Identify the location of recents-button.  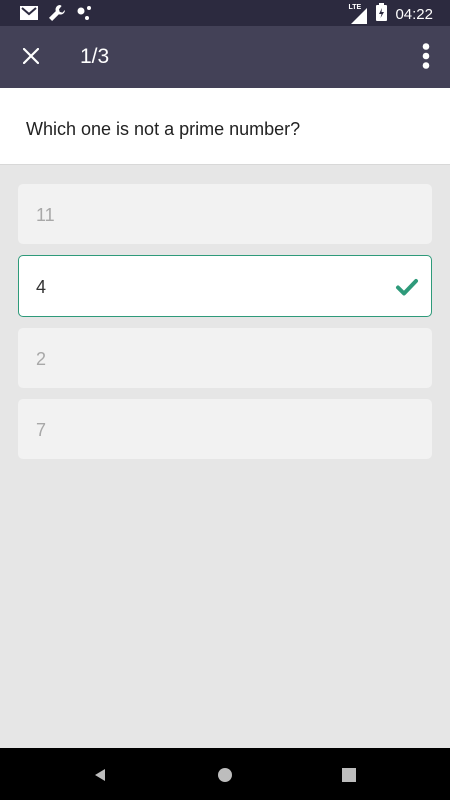
(349, 775).